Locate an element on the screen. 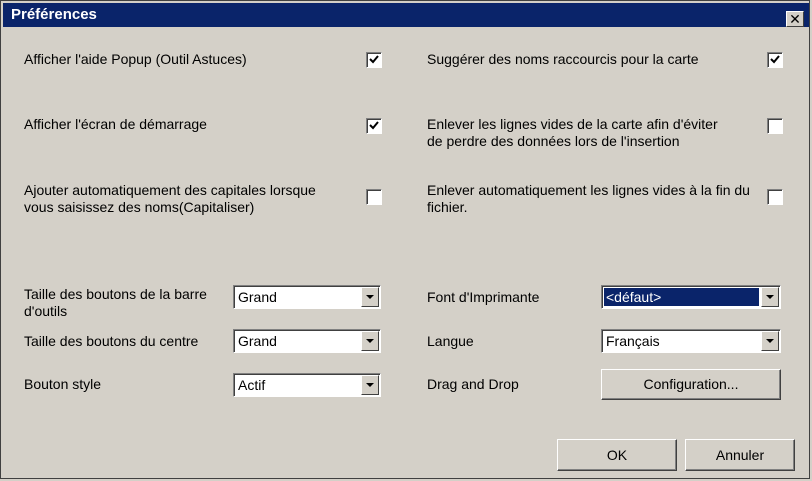 The height and width of the screenshot is (481, 812). checkbox-short-names is located at coordinates (775, 60).